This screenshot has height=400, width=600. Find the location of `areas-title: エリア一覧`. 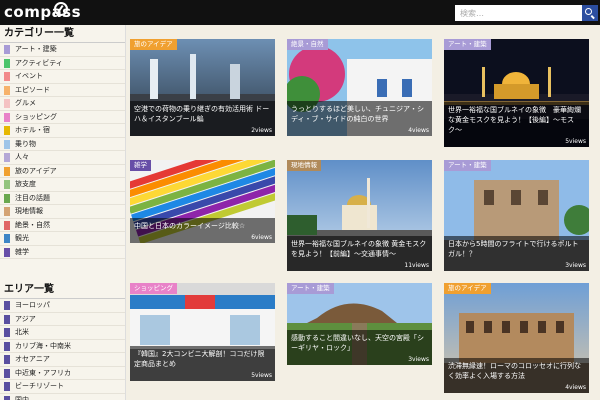

areas-title: エリア一覧 is located at coordinates (62, 290).